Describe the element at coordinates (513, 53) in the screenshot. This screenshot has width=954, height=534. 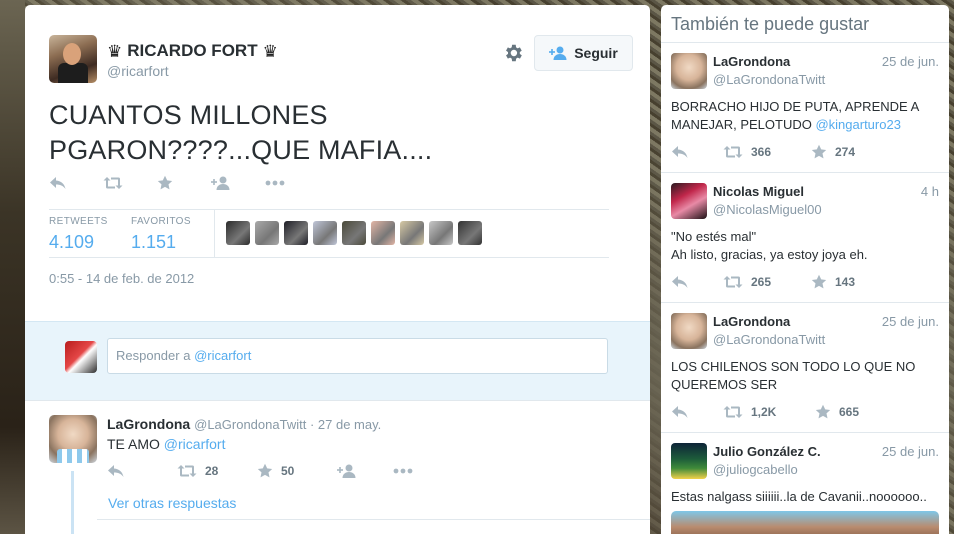
I see `gear-icon` at that location.